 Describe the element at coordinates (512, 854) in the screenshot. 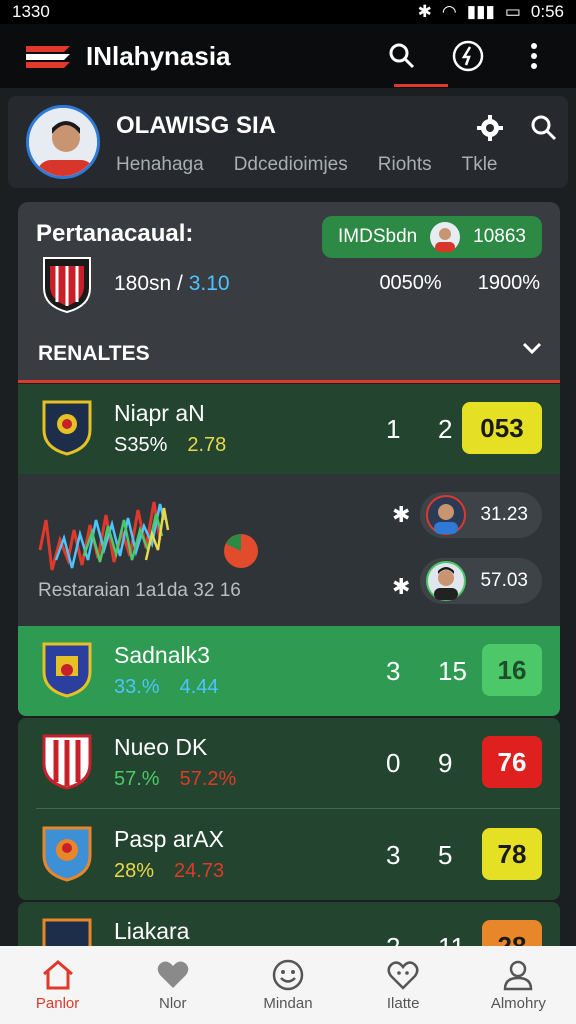

I see `team-score-badge: 78` at that location.